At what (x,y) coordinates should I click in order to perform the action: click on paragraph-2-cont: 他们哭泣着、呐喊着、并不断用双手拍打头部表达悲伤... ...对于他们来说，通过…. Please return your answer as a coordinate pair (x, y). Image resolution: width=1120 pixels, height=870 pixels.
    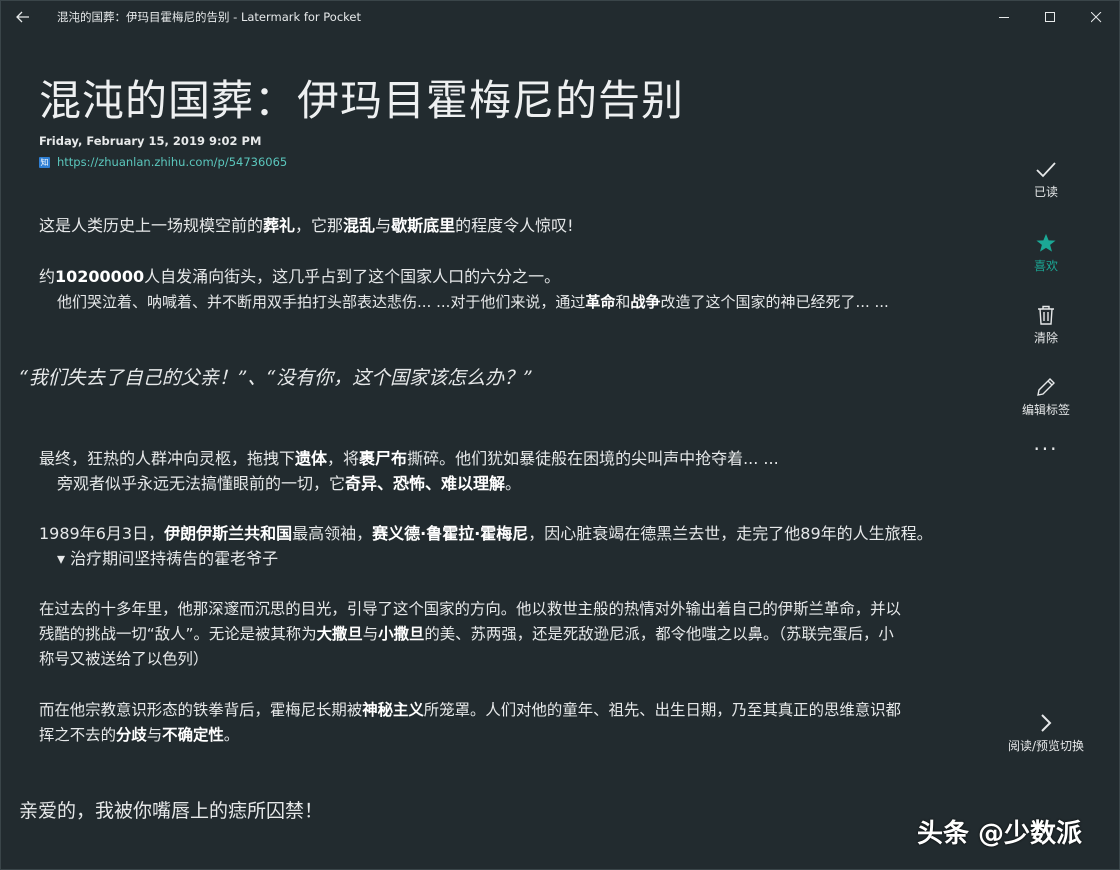
    Looking at the image, I should click on (473, 302).